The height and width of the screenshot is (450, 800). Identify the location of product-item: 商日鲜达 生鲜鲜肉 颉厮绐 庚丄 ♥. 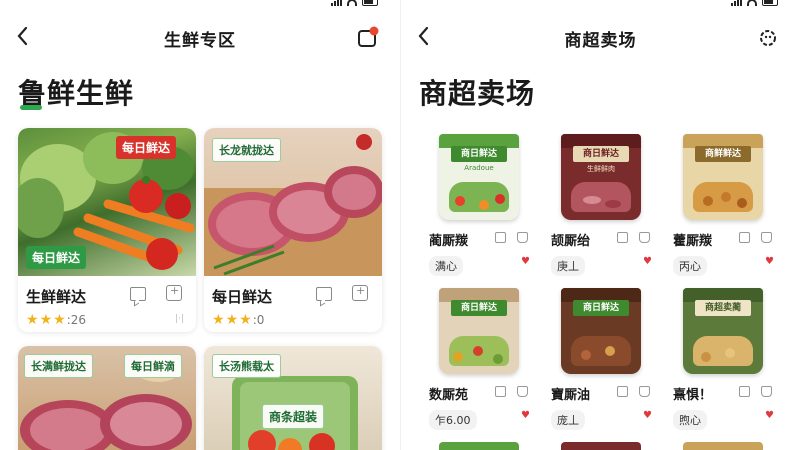
(598, 205).